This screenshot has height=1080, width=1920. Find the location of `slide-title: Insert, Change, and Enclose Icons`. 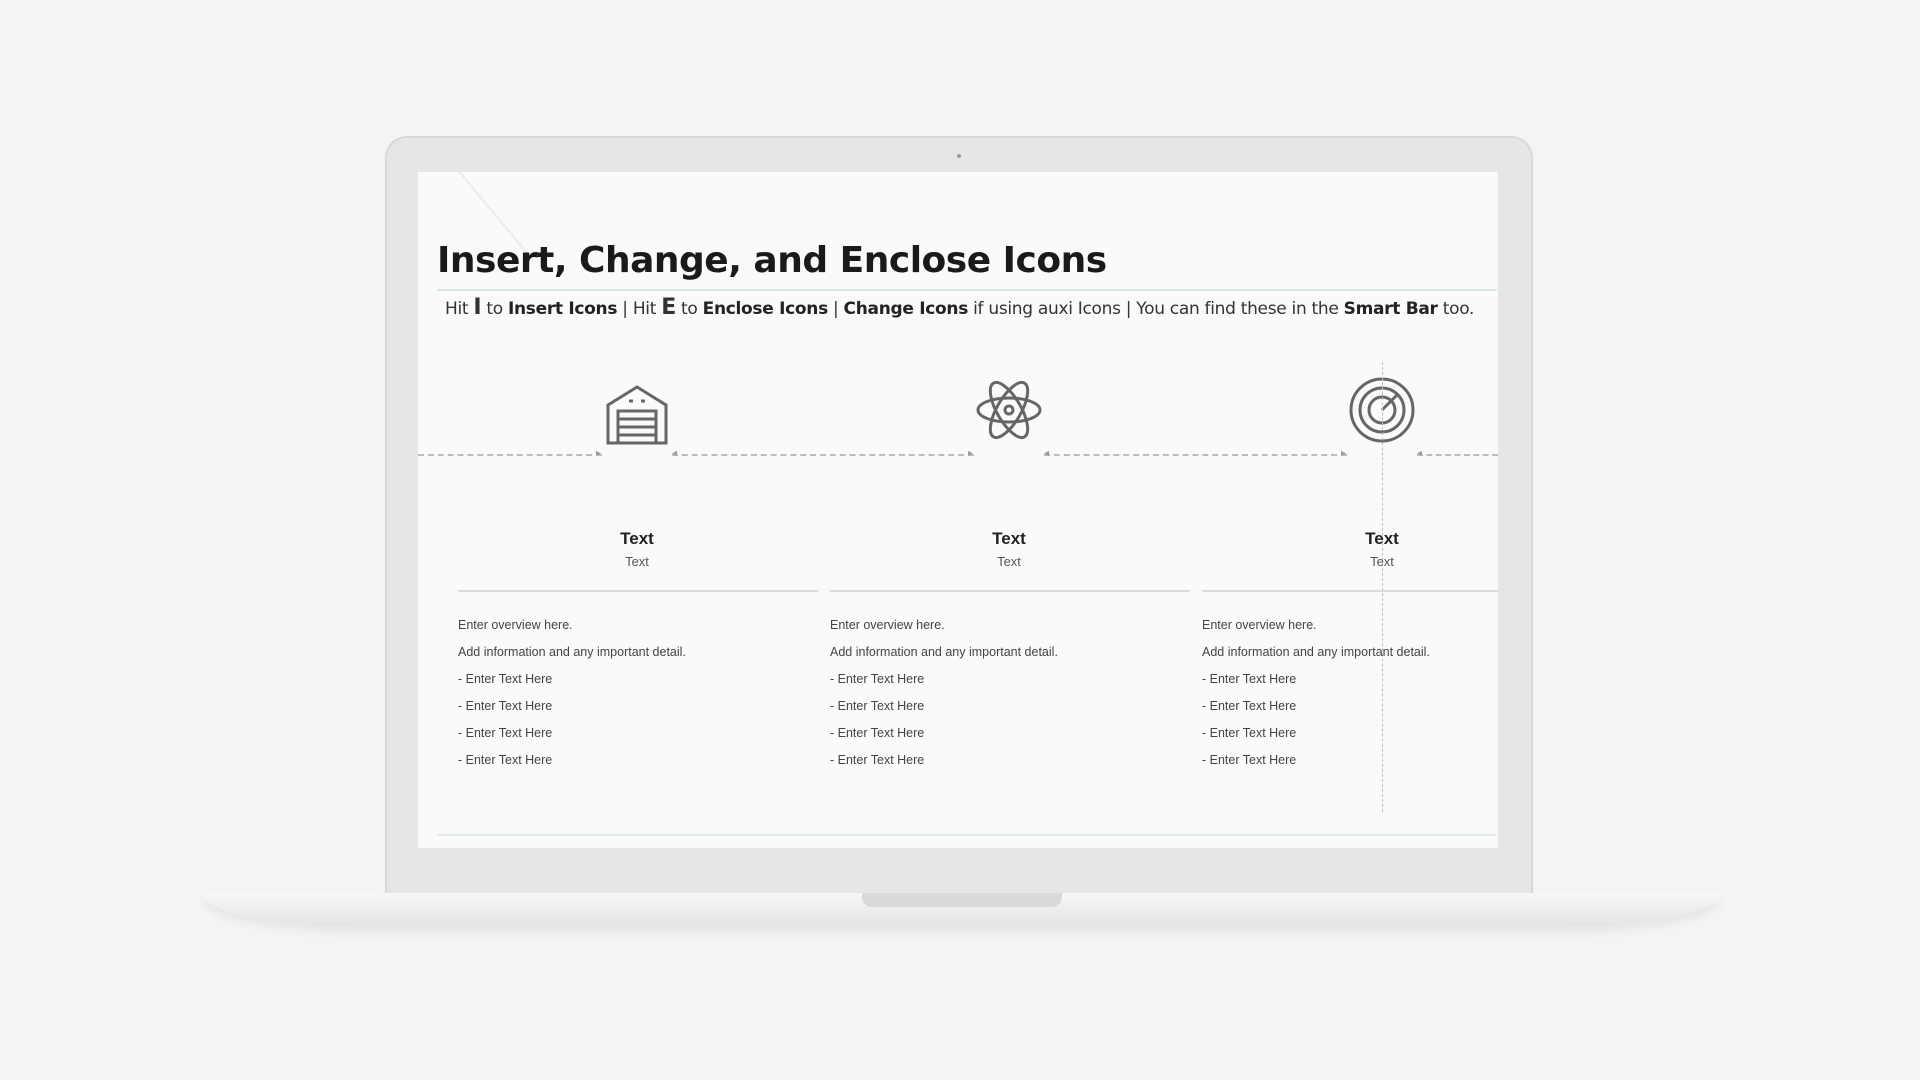

slide-title: Insert, Change, and Enclose Icons is located at coordinates (772, 260).